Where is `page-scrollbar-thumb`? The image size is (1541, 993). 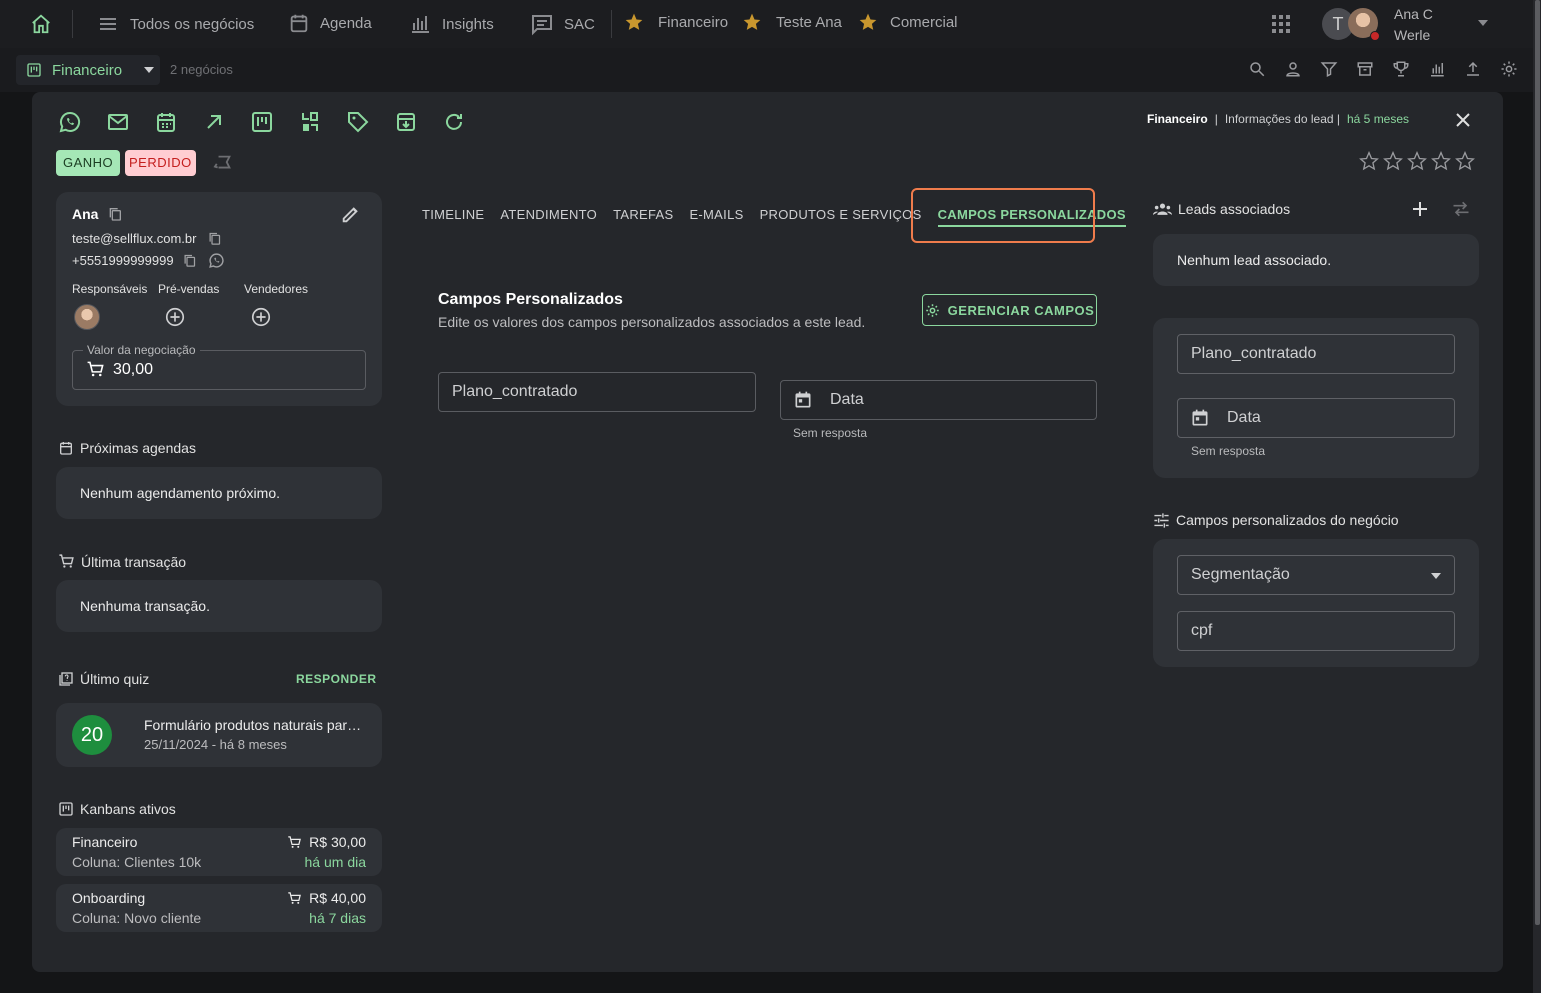
page-scrollbar-thumb is located at coordinates (1537, 462).